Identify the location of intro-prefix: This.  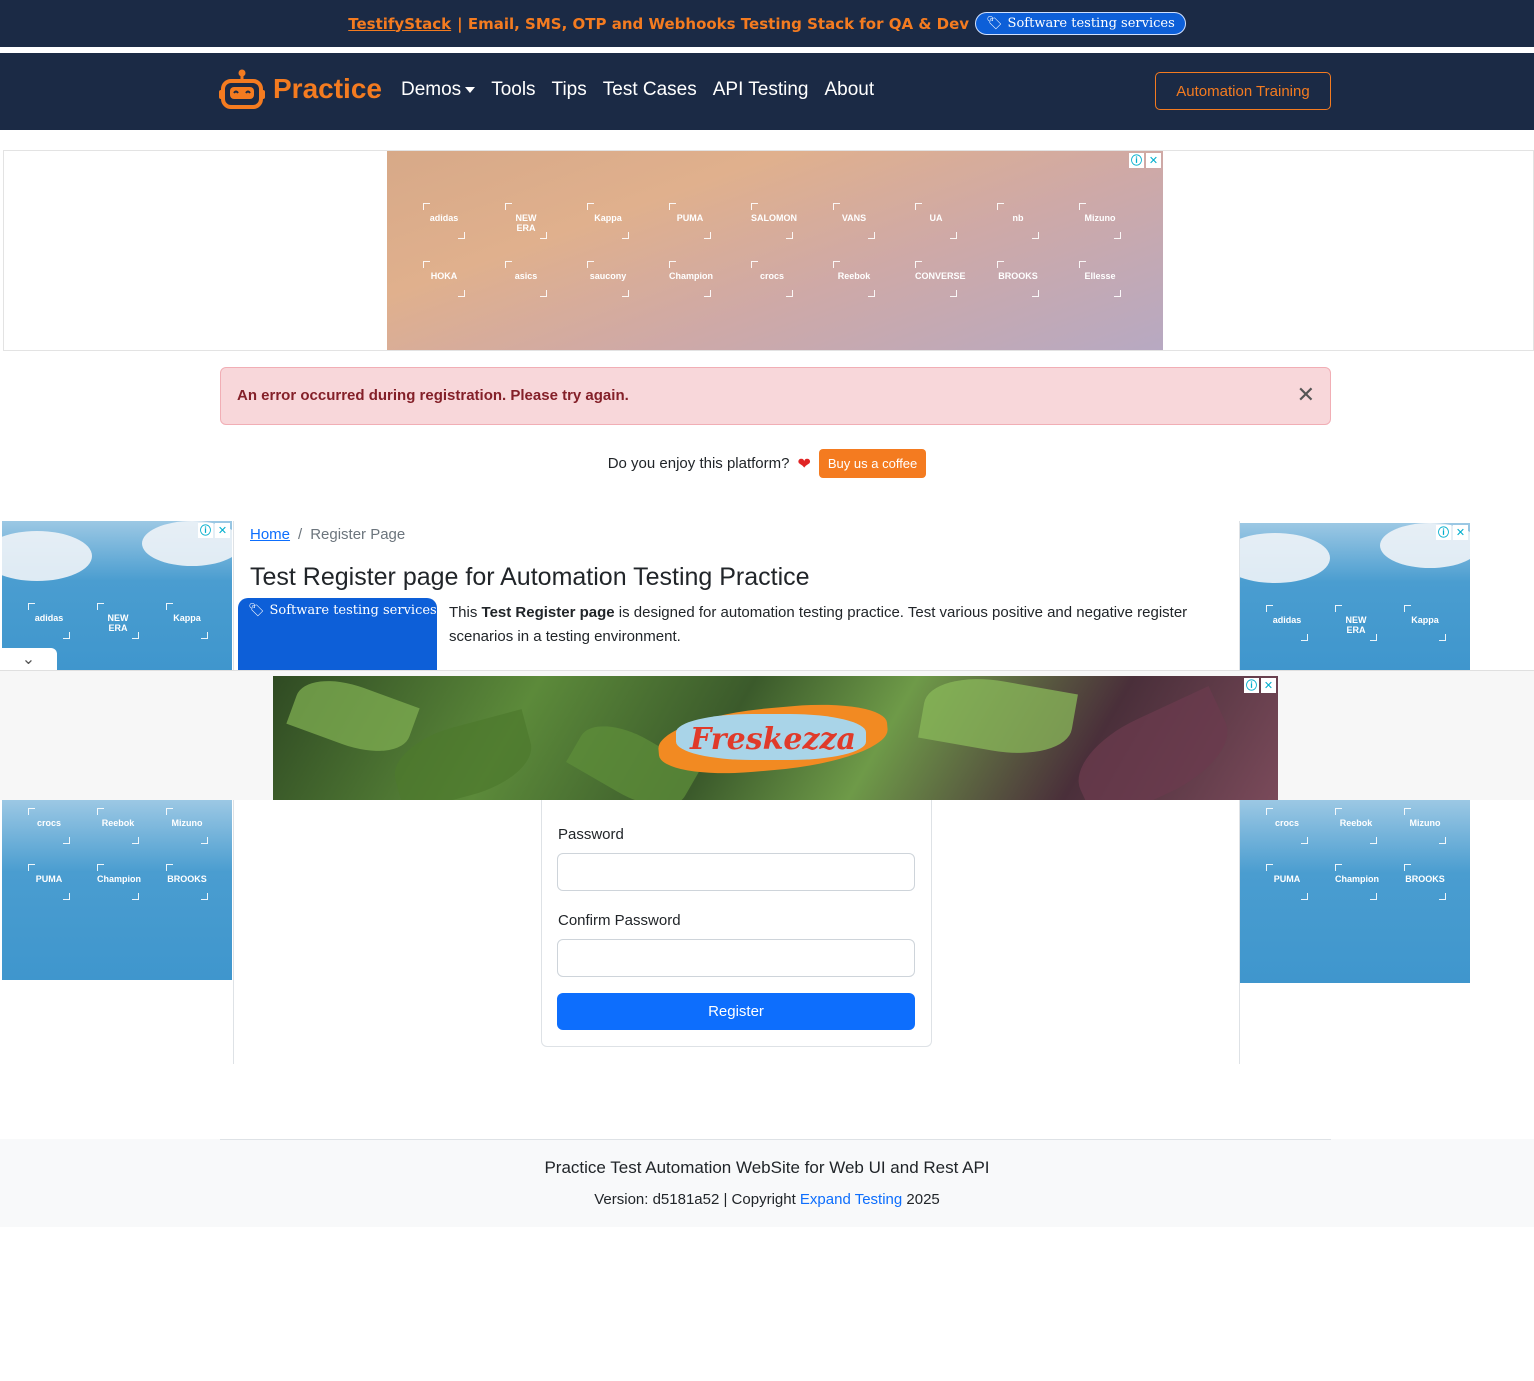
(465, 612).